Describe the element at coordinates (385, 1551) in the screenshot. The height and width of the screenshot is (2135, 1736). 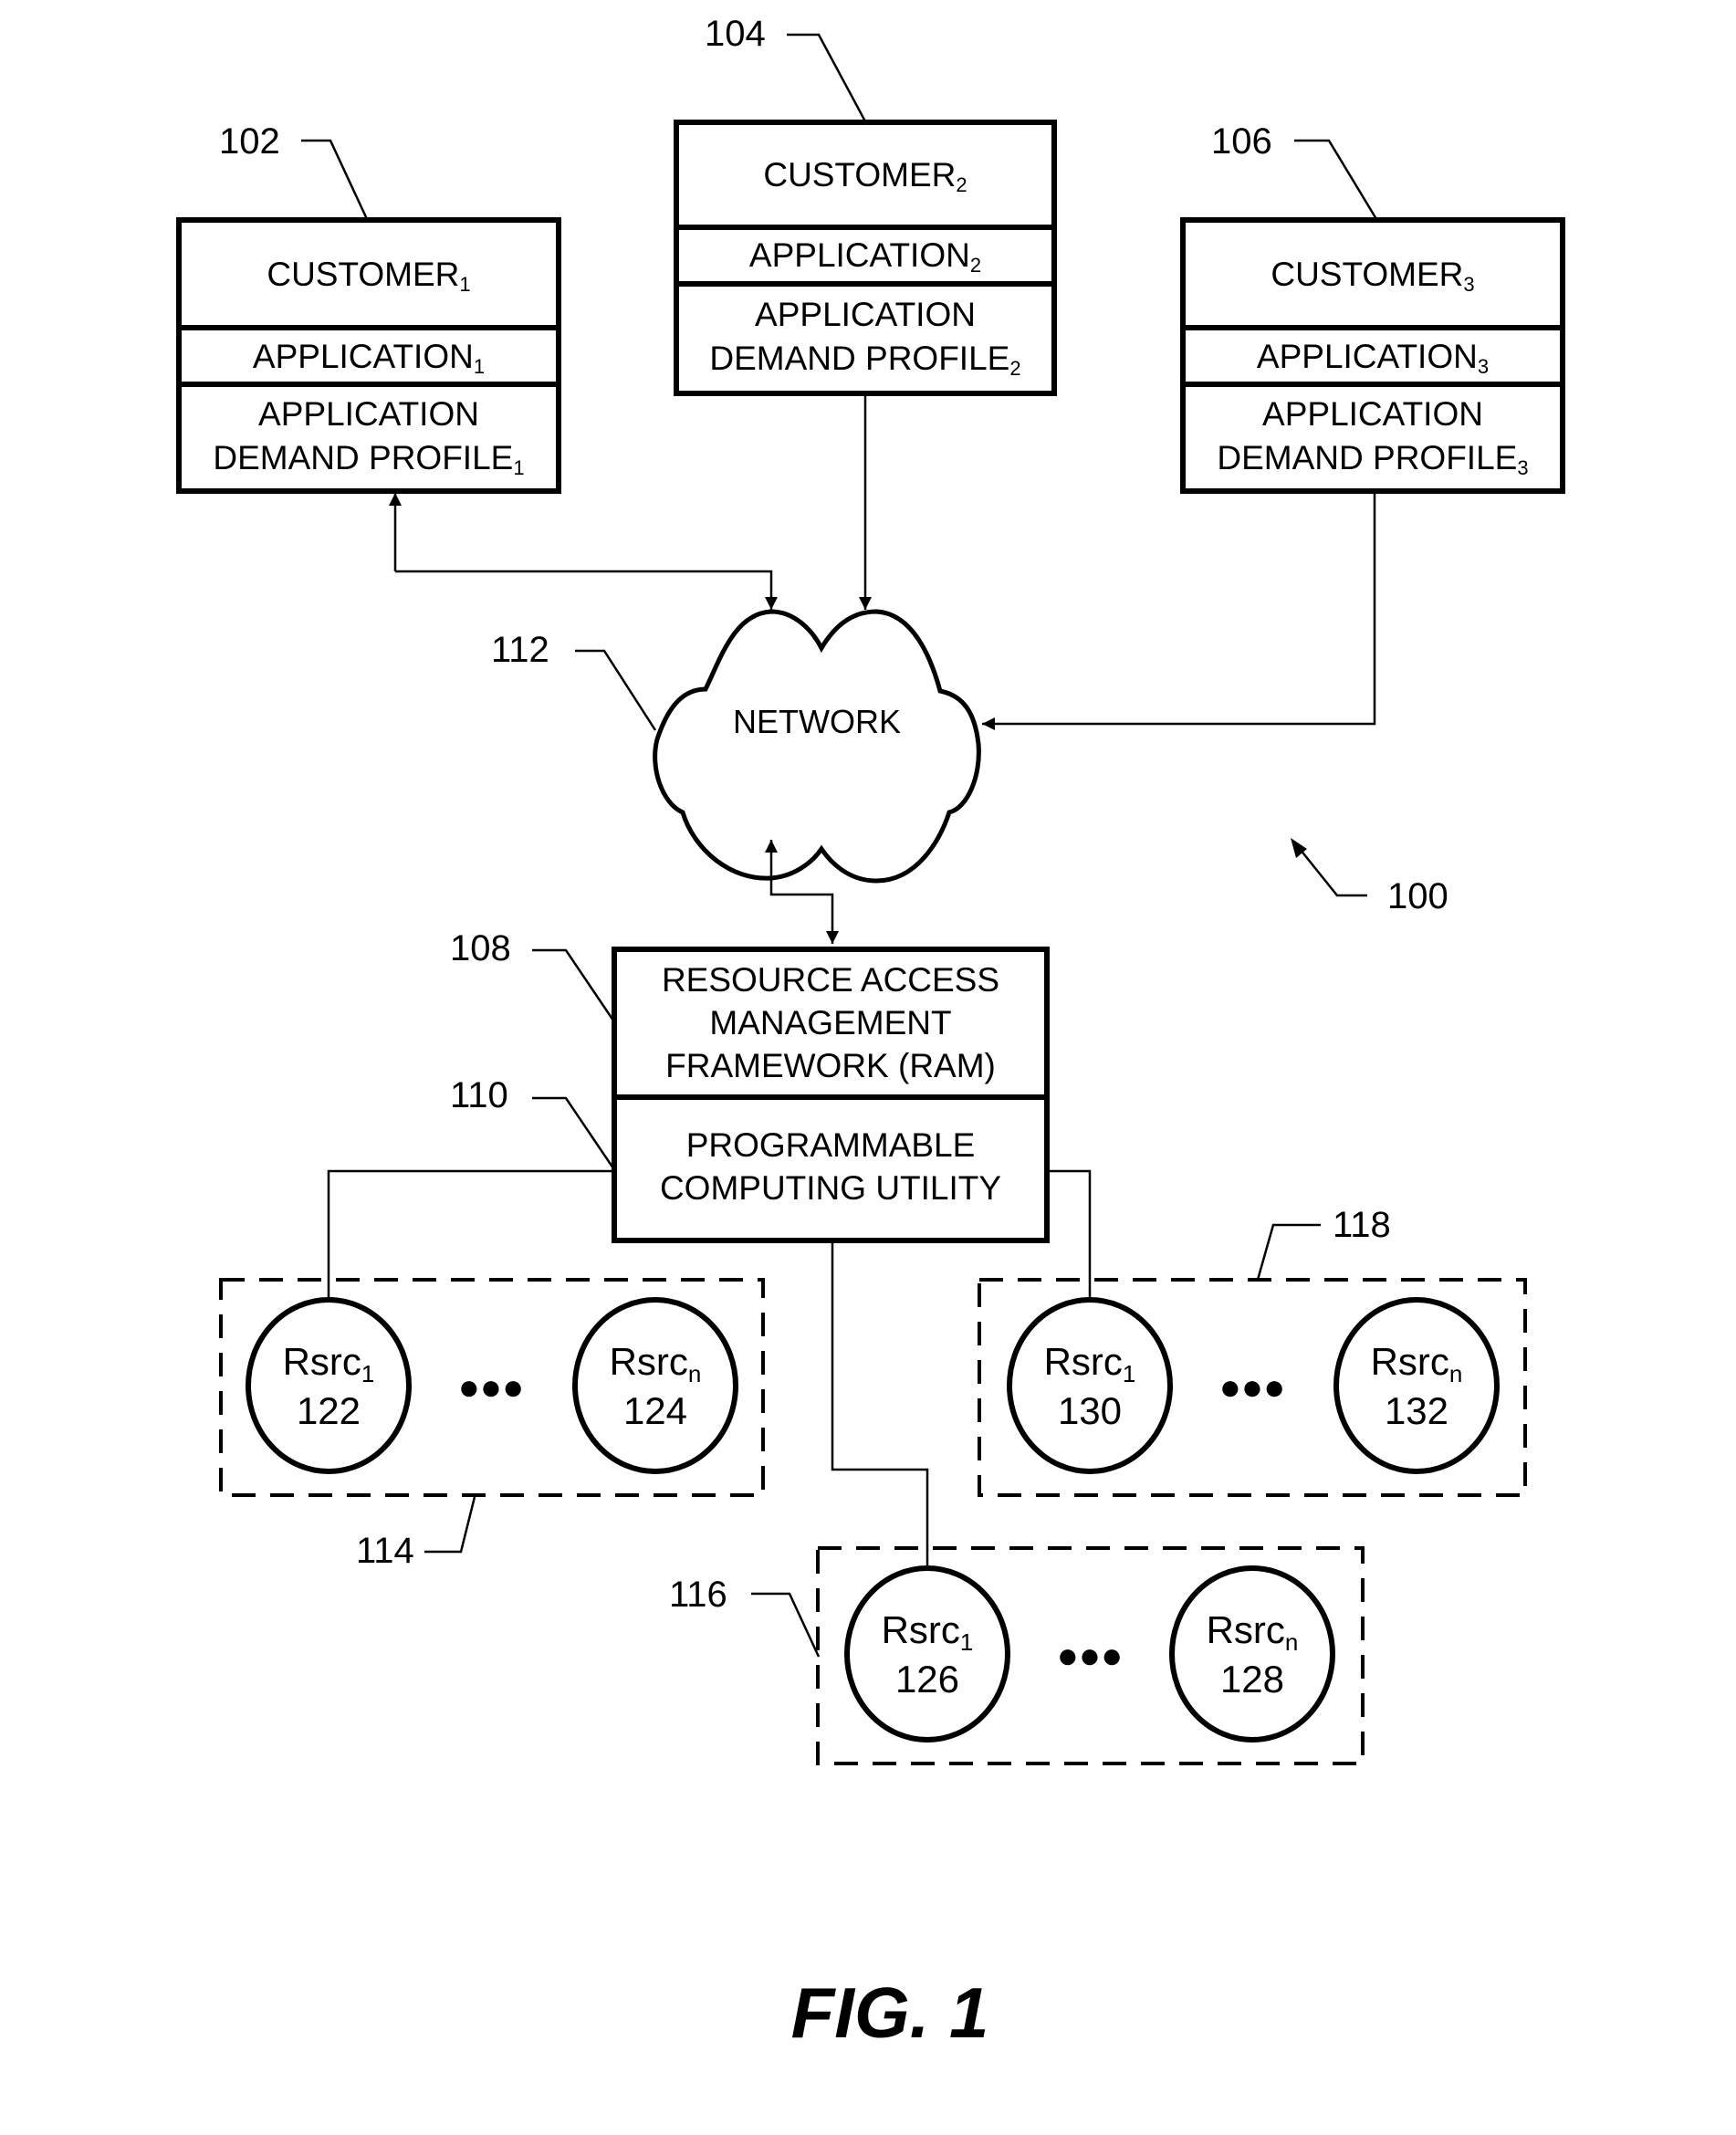
I see `ref-label-114: 114` at that location.